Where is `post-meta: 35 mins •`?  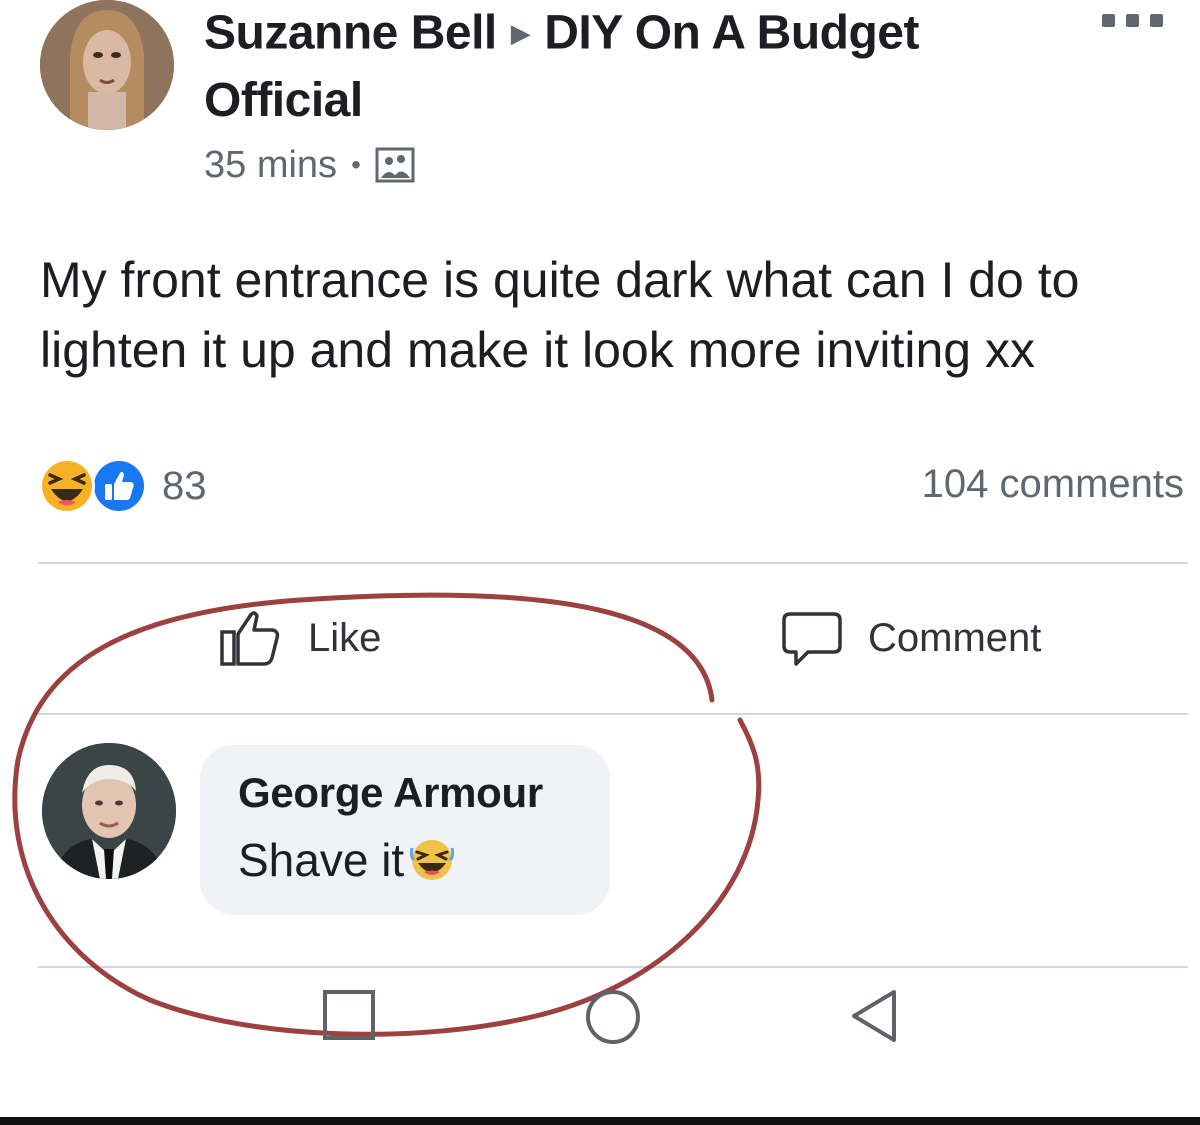 post-meta: 35 mins • is located at coordinates (309, 165).